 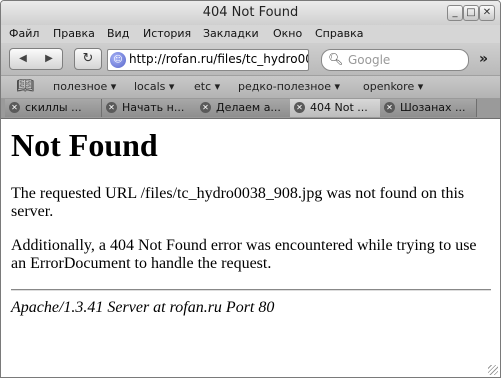 I want to click on back-button: ◀, so click(x=23, y=59).